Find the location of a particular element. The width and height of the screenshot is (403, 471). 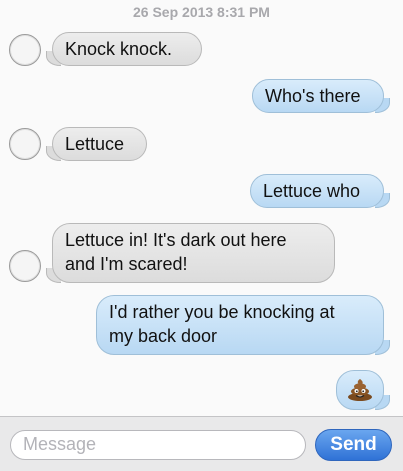

send-button: Send is located at coordinates (353, 445).